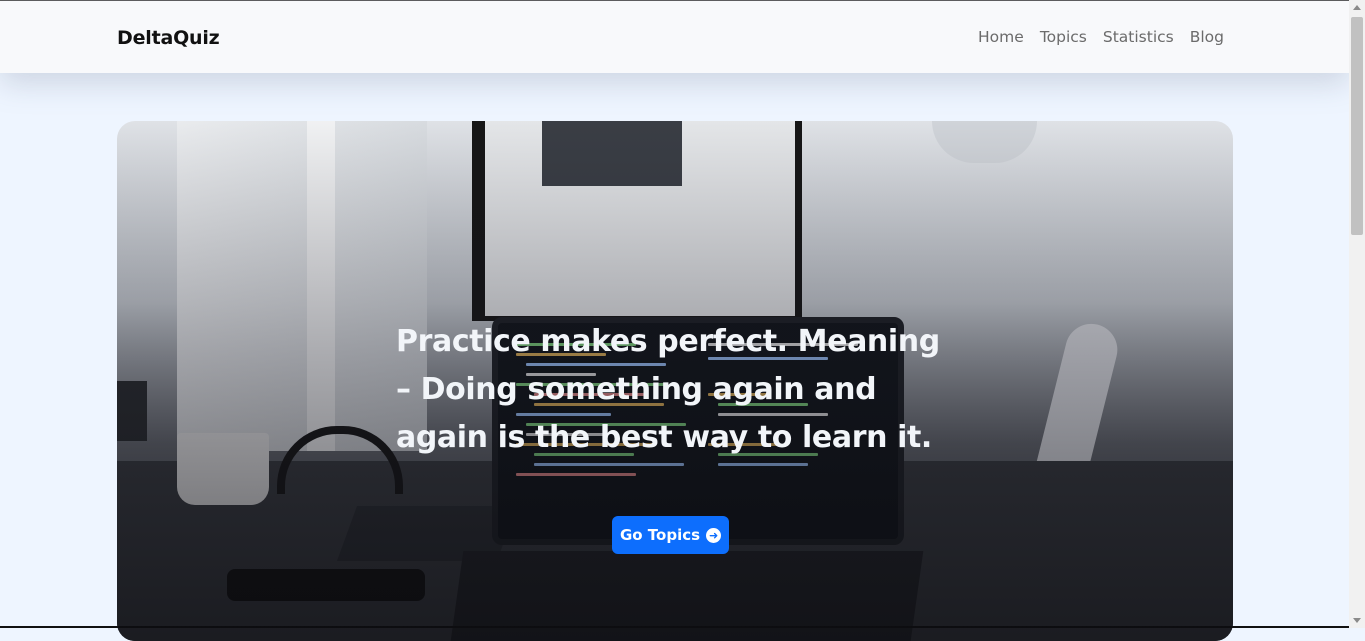 The width and height of the screenshot is (1365, 641). What do you see at coordinates (1138, 37) in the screenshot?
I see `nav-link-statistics: Statistics` at bounding box center [1138, 37].